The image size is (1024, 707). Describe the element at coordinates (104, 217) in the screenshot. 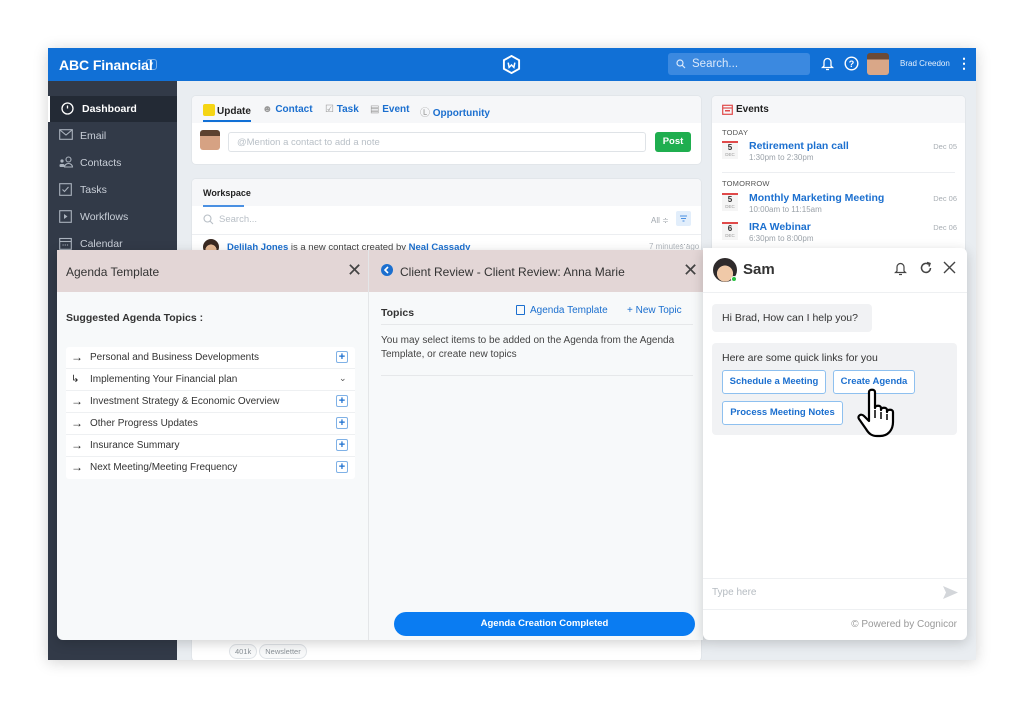

I see `sidebar-item-label: Workflows` at that location.